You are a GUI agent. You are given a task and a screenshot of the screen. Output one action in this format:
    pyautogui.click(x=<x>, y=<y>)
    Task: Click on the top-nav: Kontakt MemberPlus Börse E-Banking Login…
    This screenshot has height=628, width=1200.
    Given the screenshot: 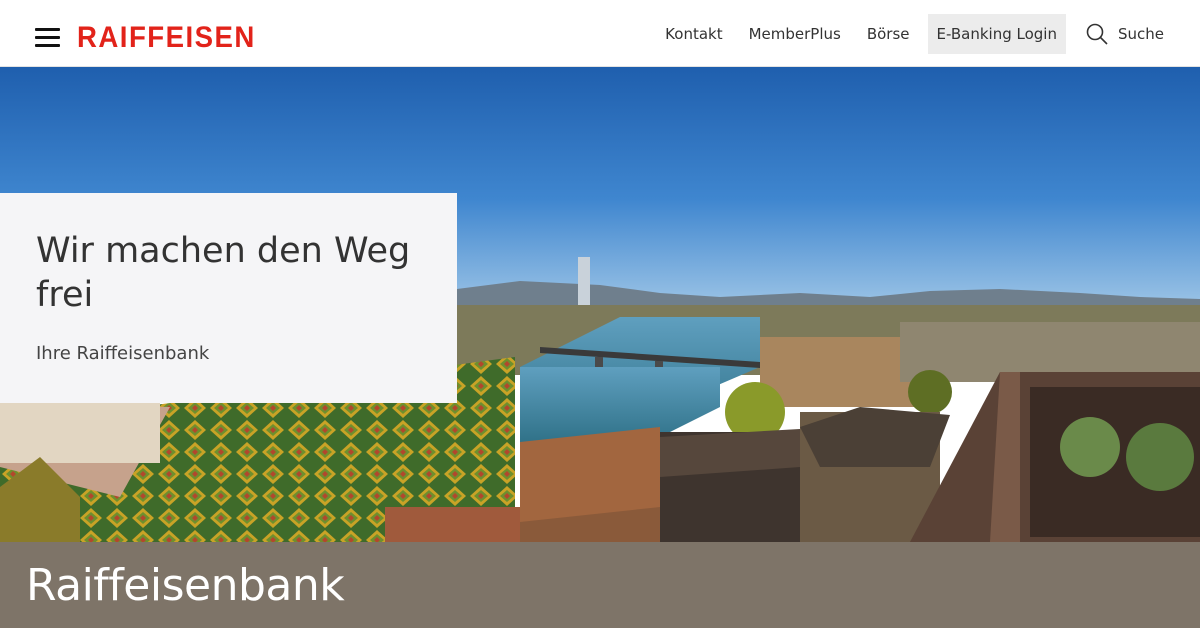 What is the action you would take?
    pyautogui.click(x=926, y=33)
    